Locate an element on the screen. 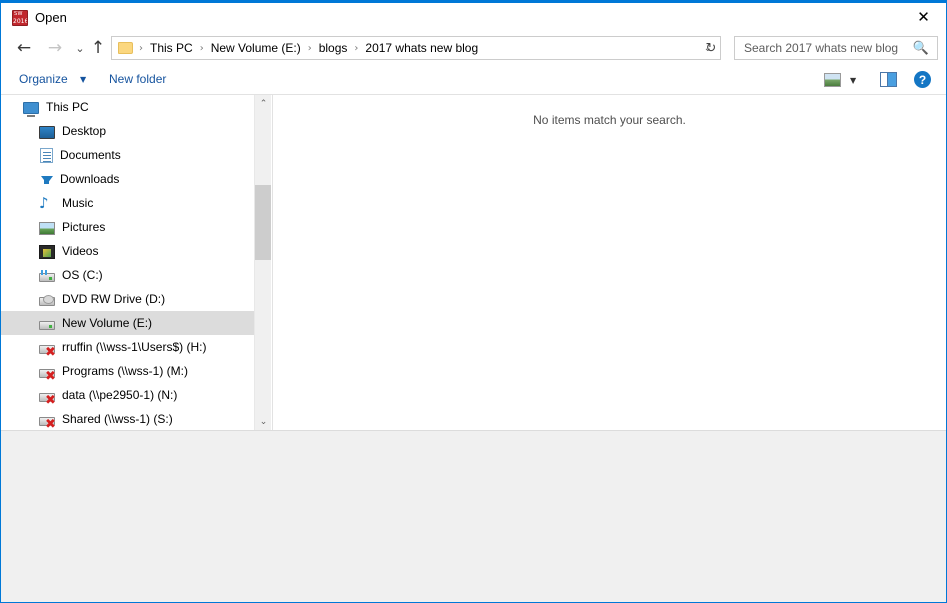  sidebar-item-label: New Volume (E:) is located at coordinates (107, 323).